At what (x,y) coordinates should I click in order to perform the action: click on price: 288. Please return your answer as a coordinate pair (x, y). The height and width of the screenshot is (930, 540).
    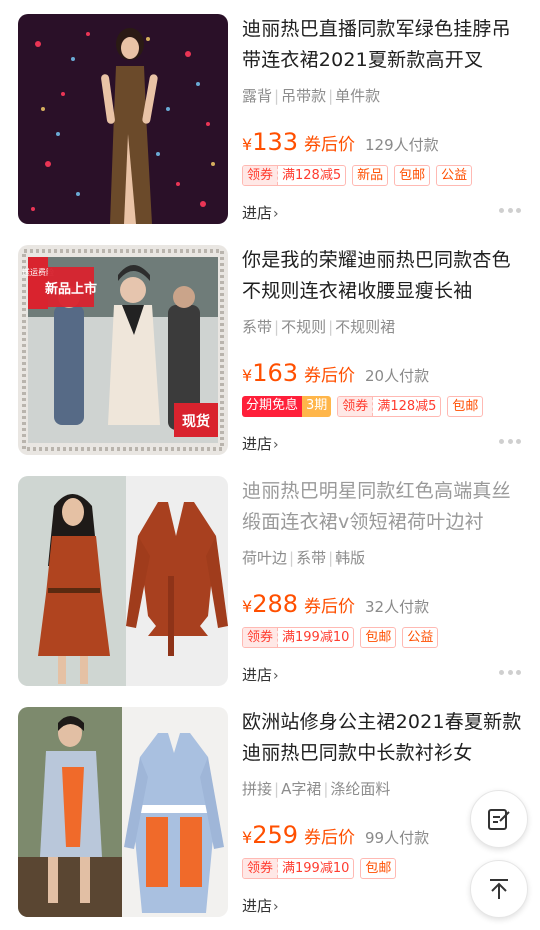
    Looking at the image, I should click on (275, 604).